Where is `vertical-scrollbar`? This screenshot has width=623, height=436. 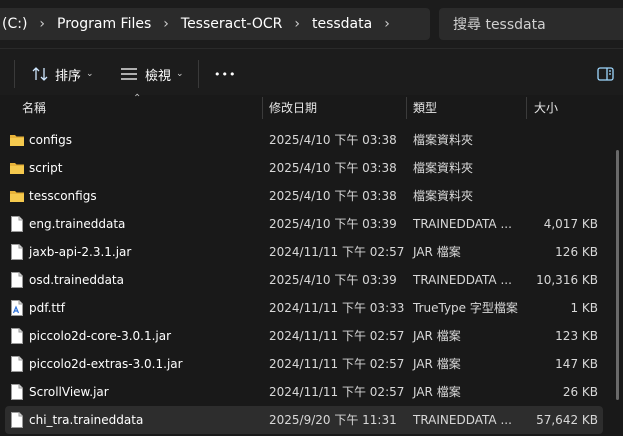
vertical-scrollbar is located at coordinates (617, 275).